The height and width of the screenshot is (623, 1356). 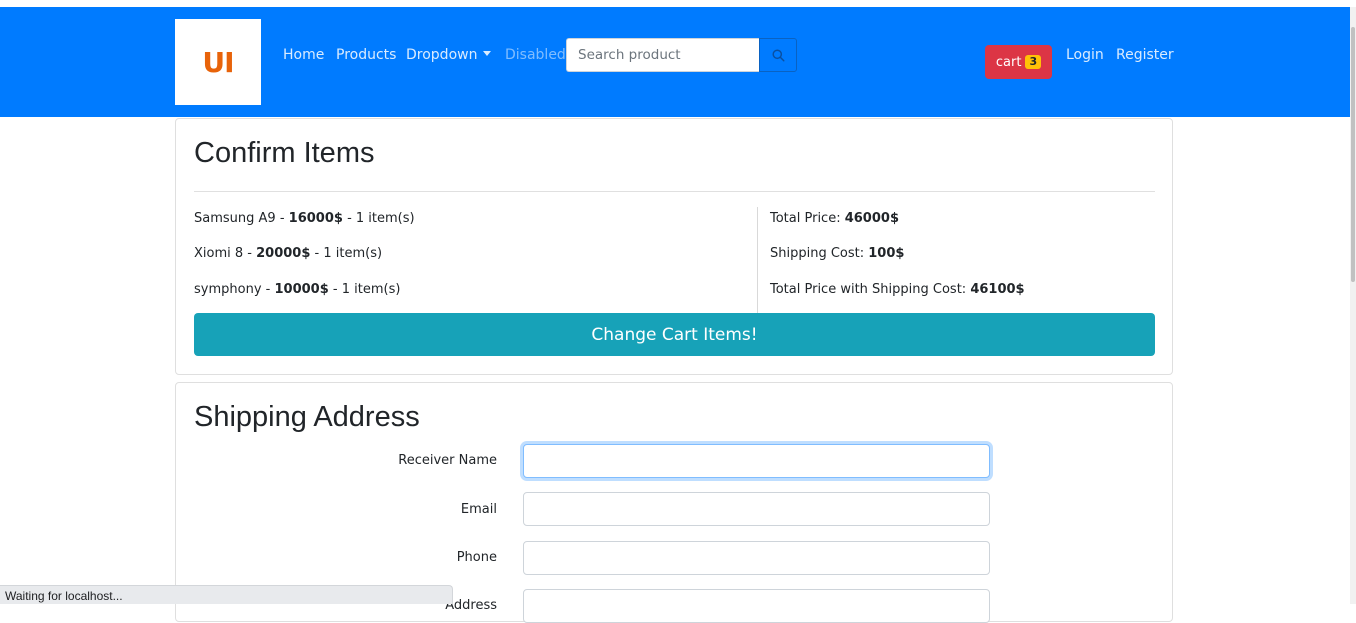 I want to click on cart-button: cart 3, so click(x=1018, y=62).